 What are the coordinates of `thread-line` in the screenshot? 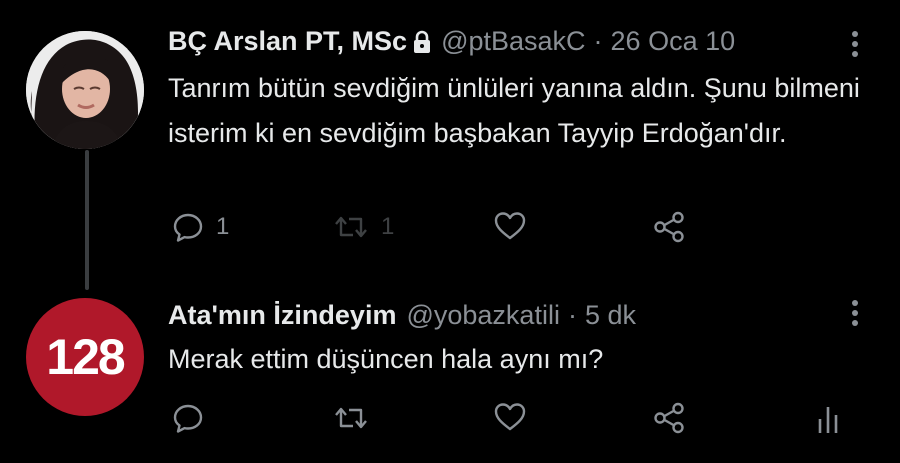 It's located at (87, 220).